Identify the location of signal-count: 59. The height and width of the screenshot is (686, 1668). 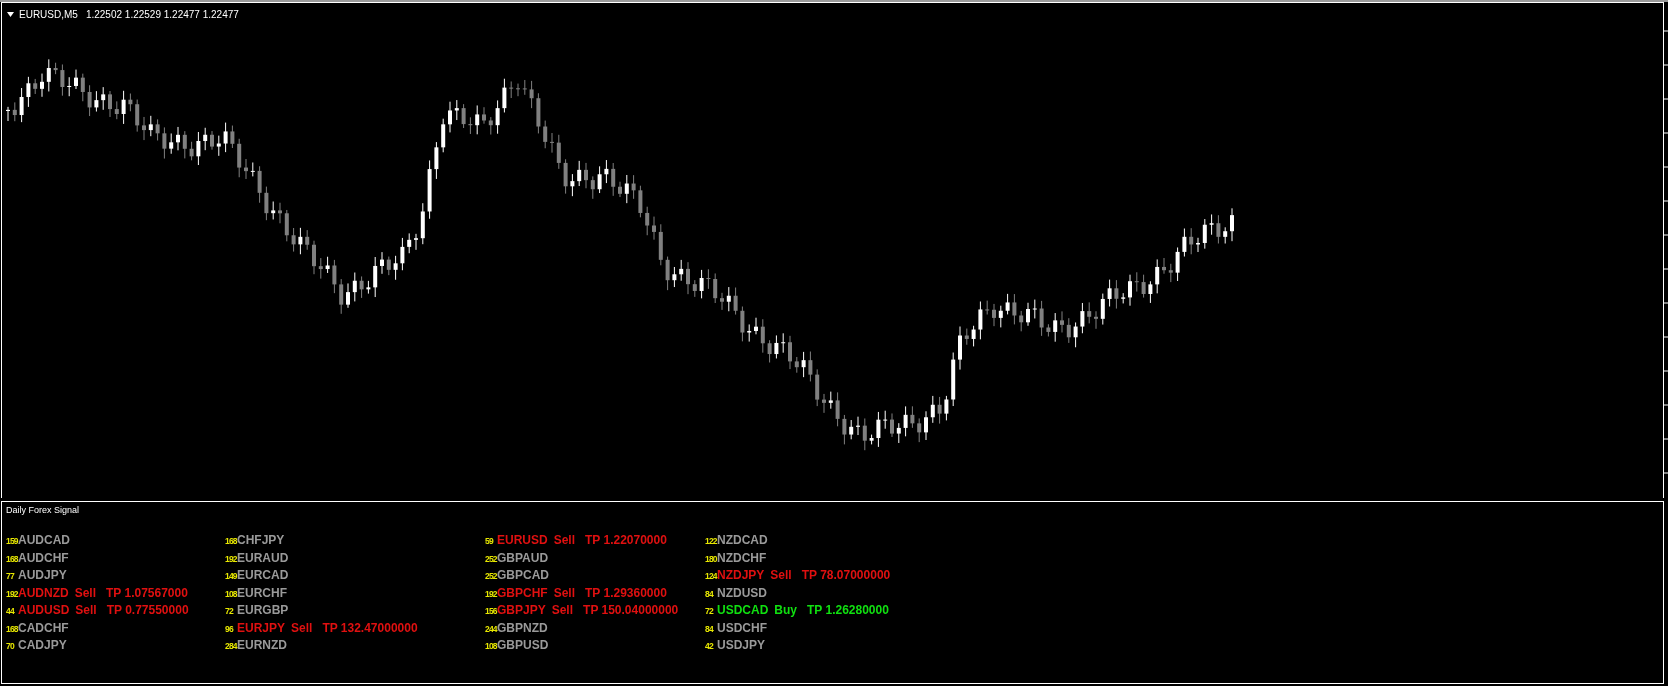
(490, 541).